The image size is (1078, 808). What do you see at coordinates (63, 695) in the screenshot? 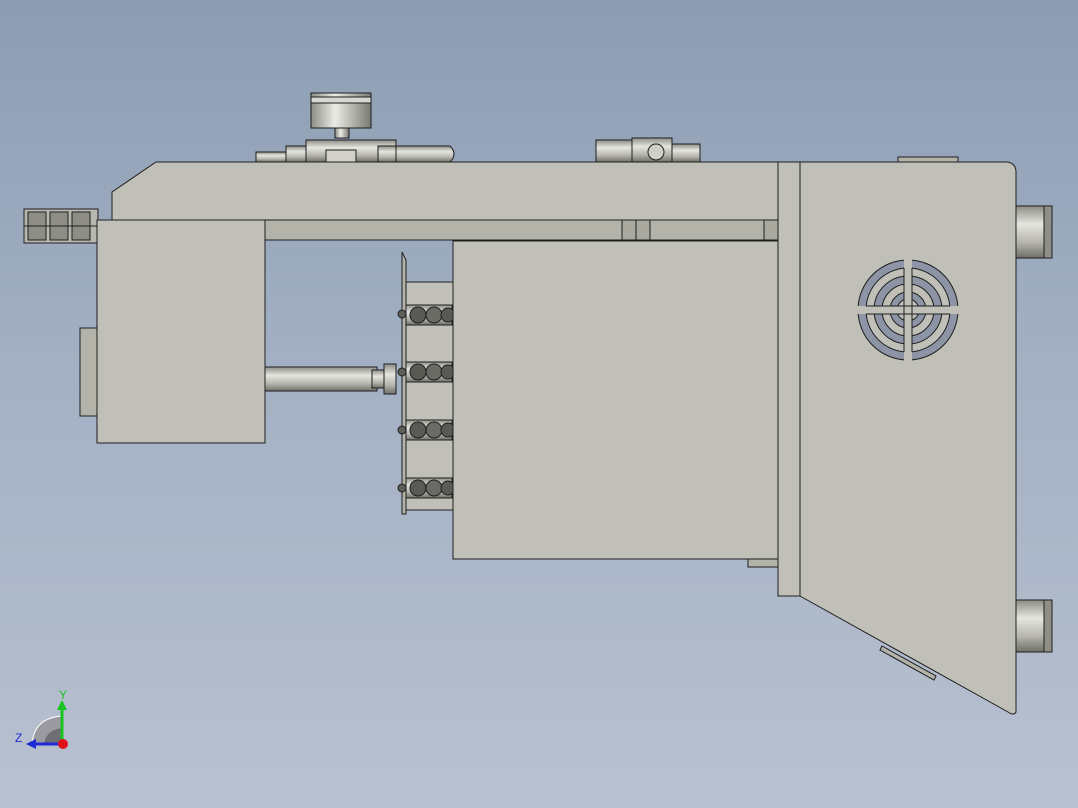
I see `y-axis-label: Y` at bounding box center [63, 695].